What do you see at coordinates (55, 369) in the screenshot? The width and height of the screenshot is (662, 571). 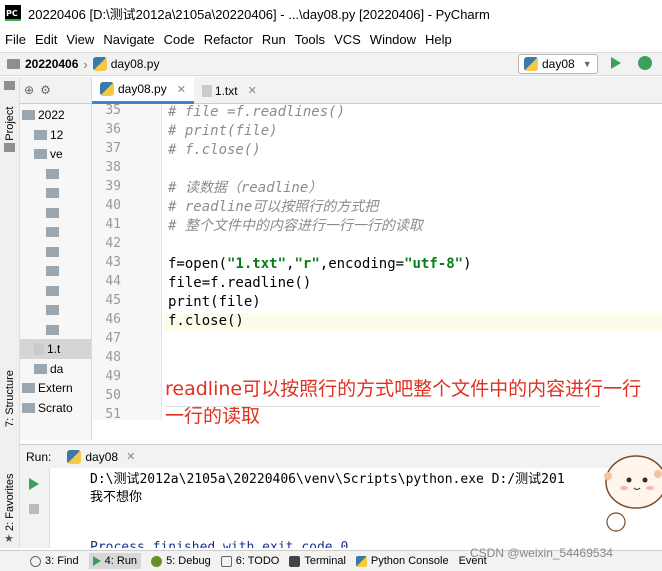 I see `tree-row: da` at bounding box center [55, 369].